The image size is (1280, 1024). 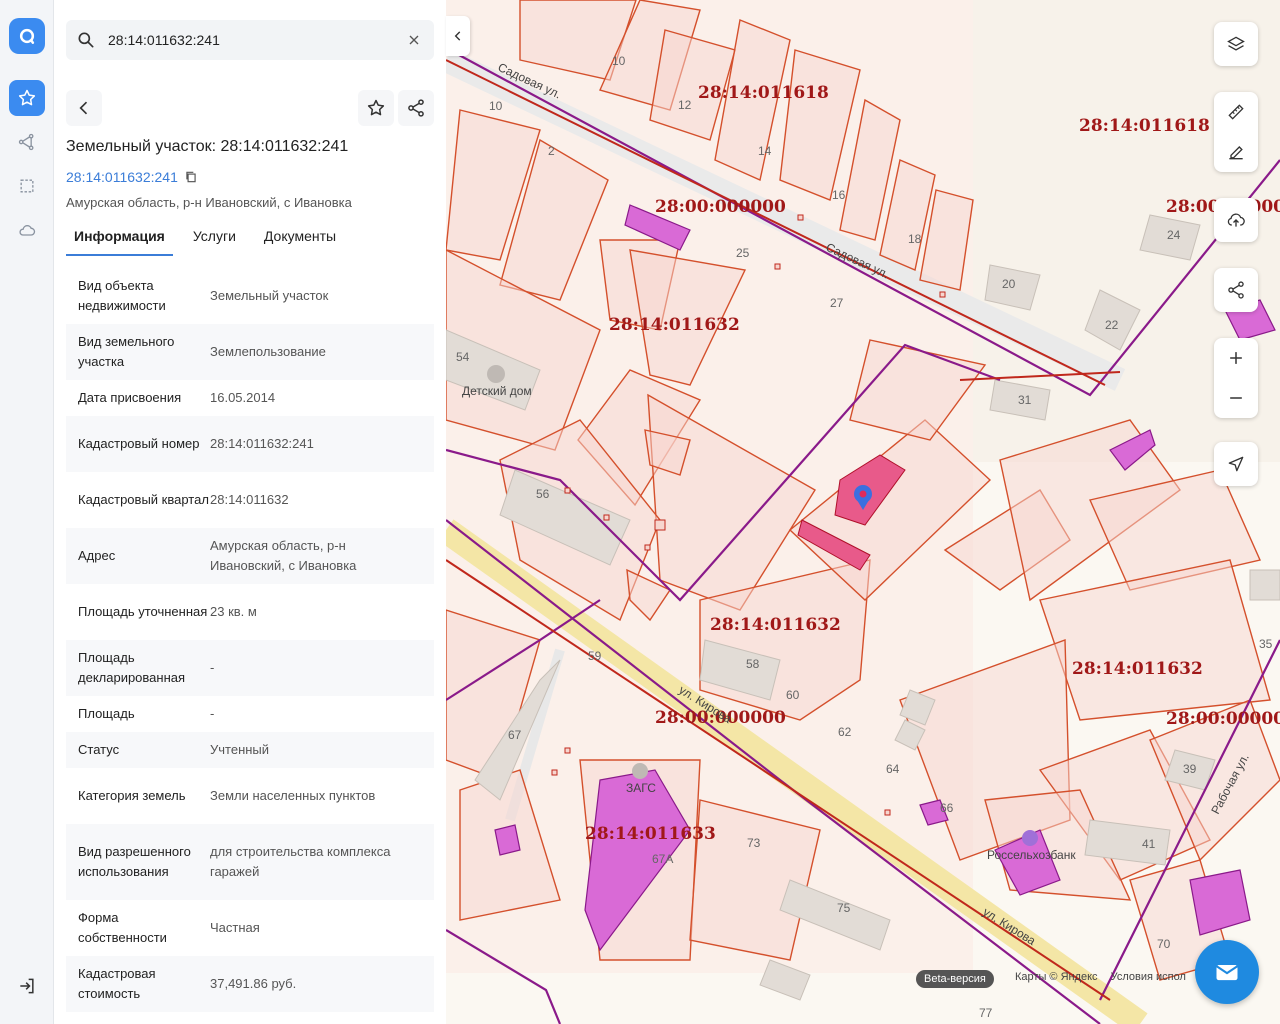 What do you see at coordinates (1025, 400) in the screenshot?
I see `house-number: 31` at bounding box center [1025, 400].